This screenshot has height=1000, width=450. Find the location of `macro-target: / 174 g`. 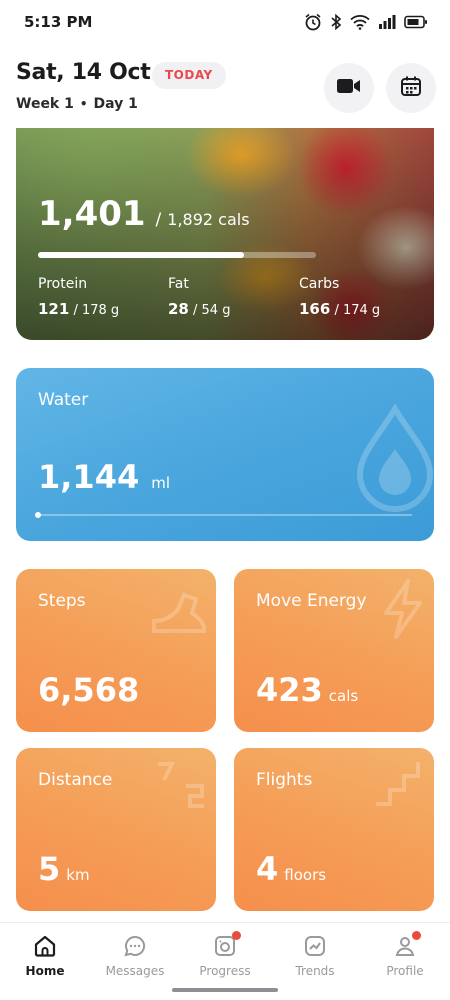

macro-target: / 174 g is located at coordinates (357, 310).